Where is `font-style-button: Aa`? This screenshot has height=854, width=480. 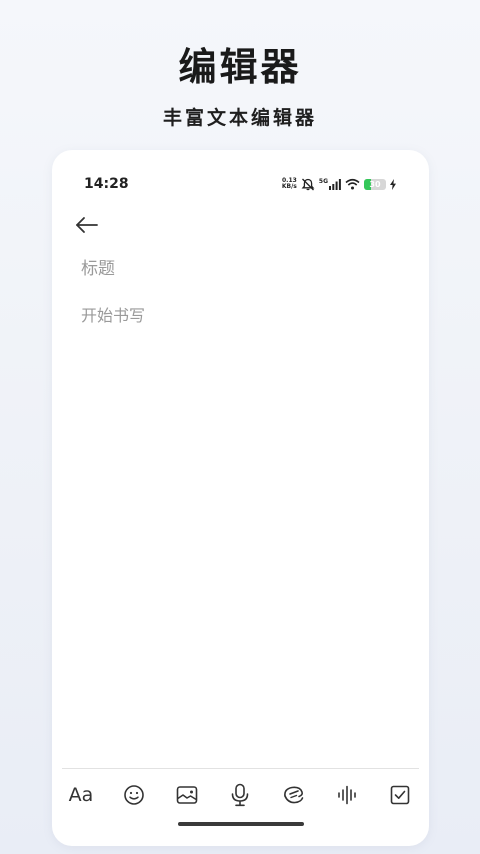
font-style-button: Aa is located at coordinates (81, 795).